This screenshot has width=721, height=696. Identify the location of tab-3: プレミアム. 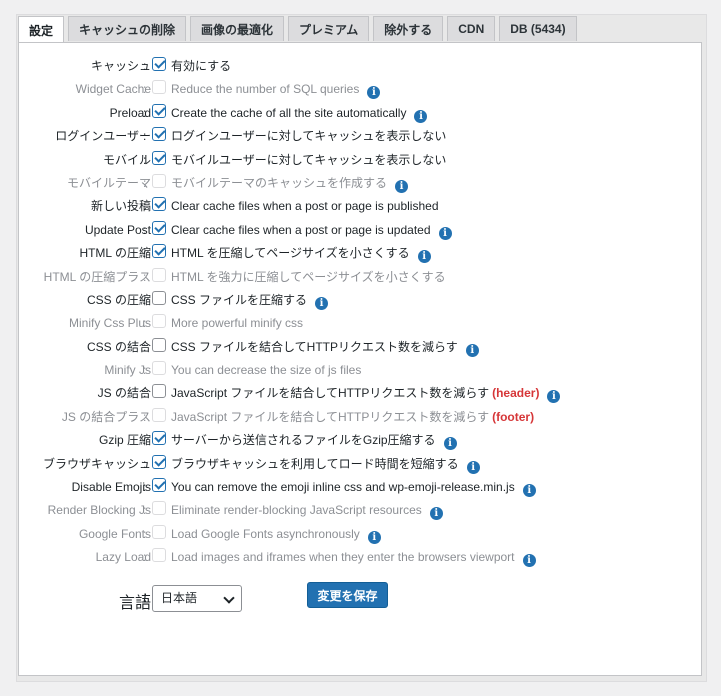
(329, 28).